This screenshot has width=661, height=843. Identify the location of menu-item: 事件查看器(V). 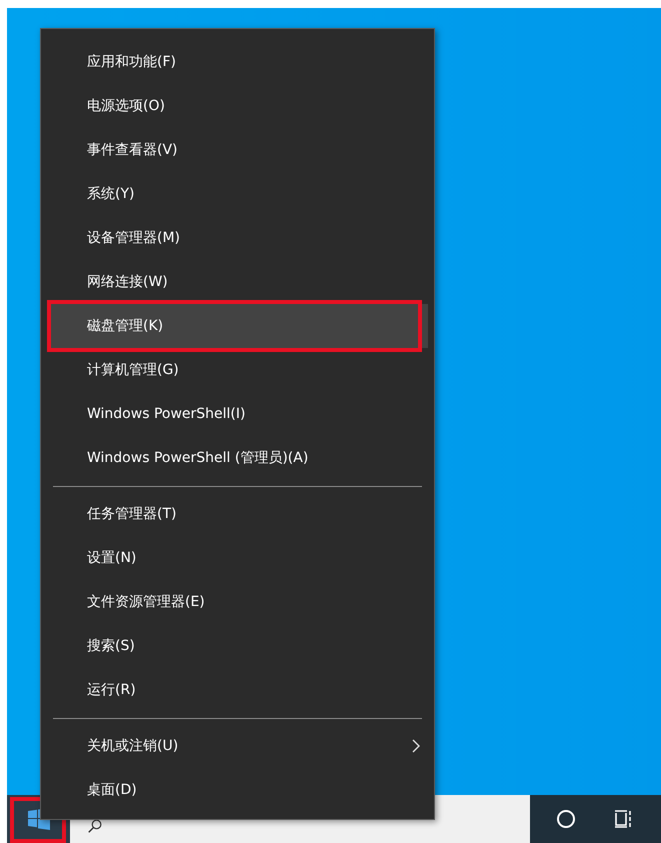
(234, 150).